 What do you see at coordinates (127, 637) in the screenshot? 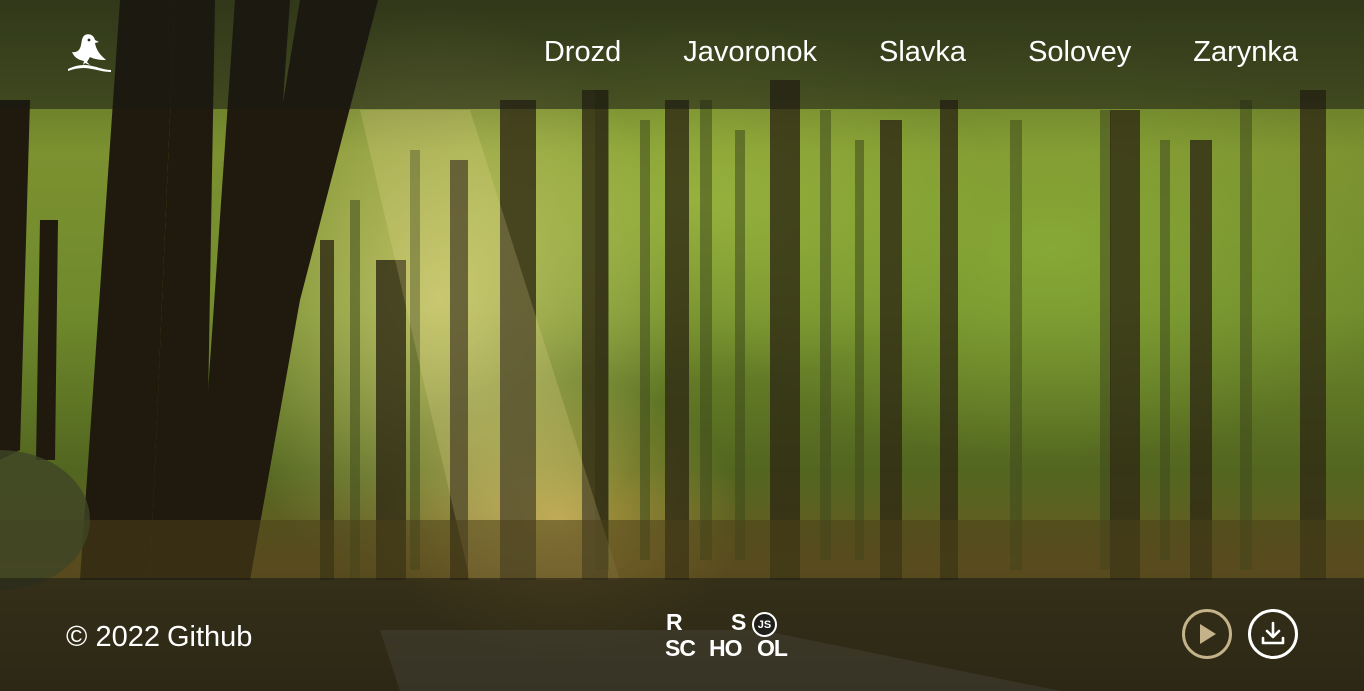
I see `copyright-year: 2022` at bounding box center [127, 637].